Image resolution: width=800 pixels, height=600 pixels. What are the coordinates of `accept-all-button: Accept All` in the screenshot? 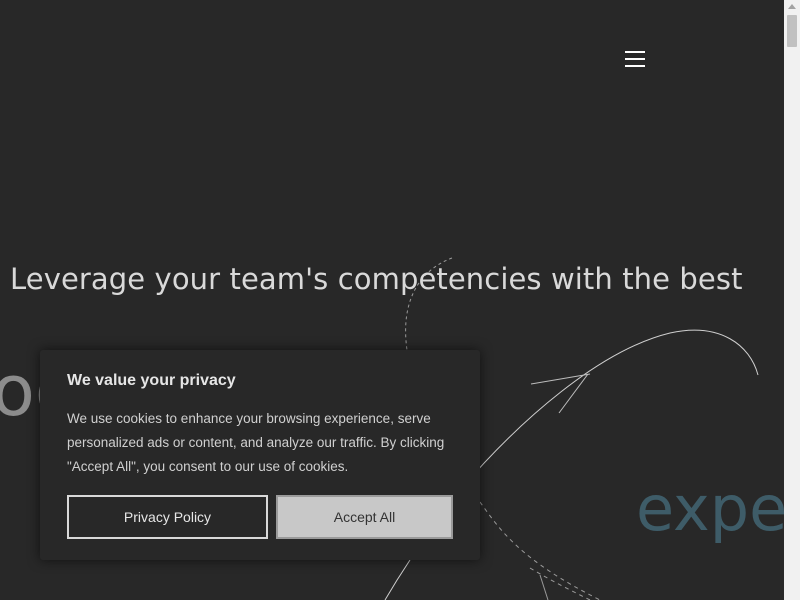 It's located at (364, 517).